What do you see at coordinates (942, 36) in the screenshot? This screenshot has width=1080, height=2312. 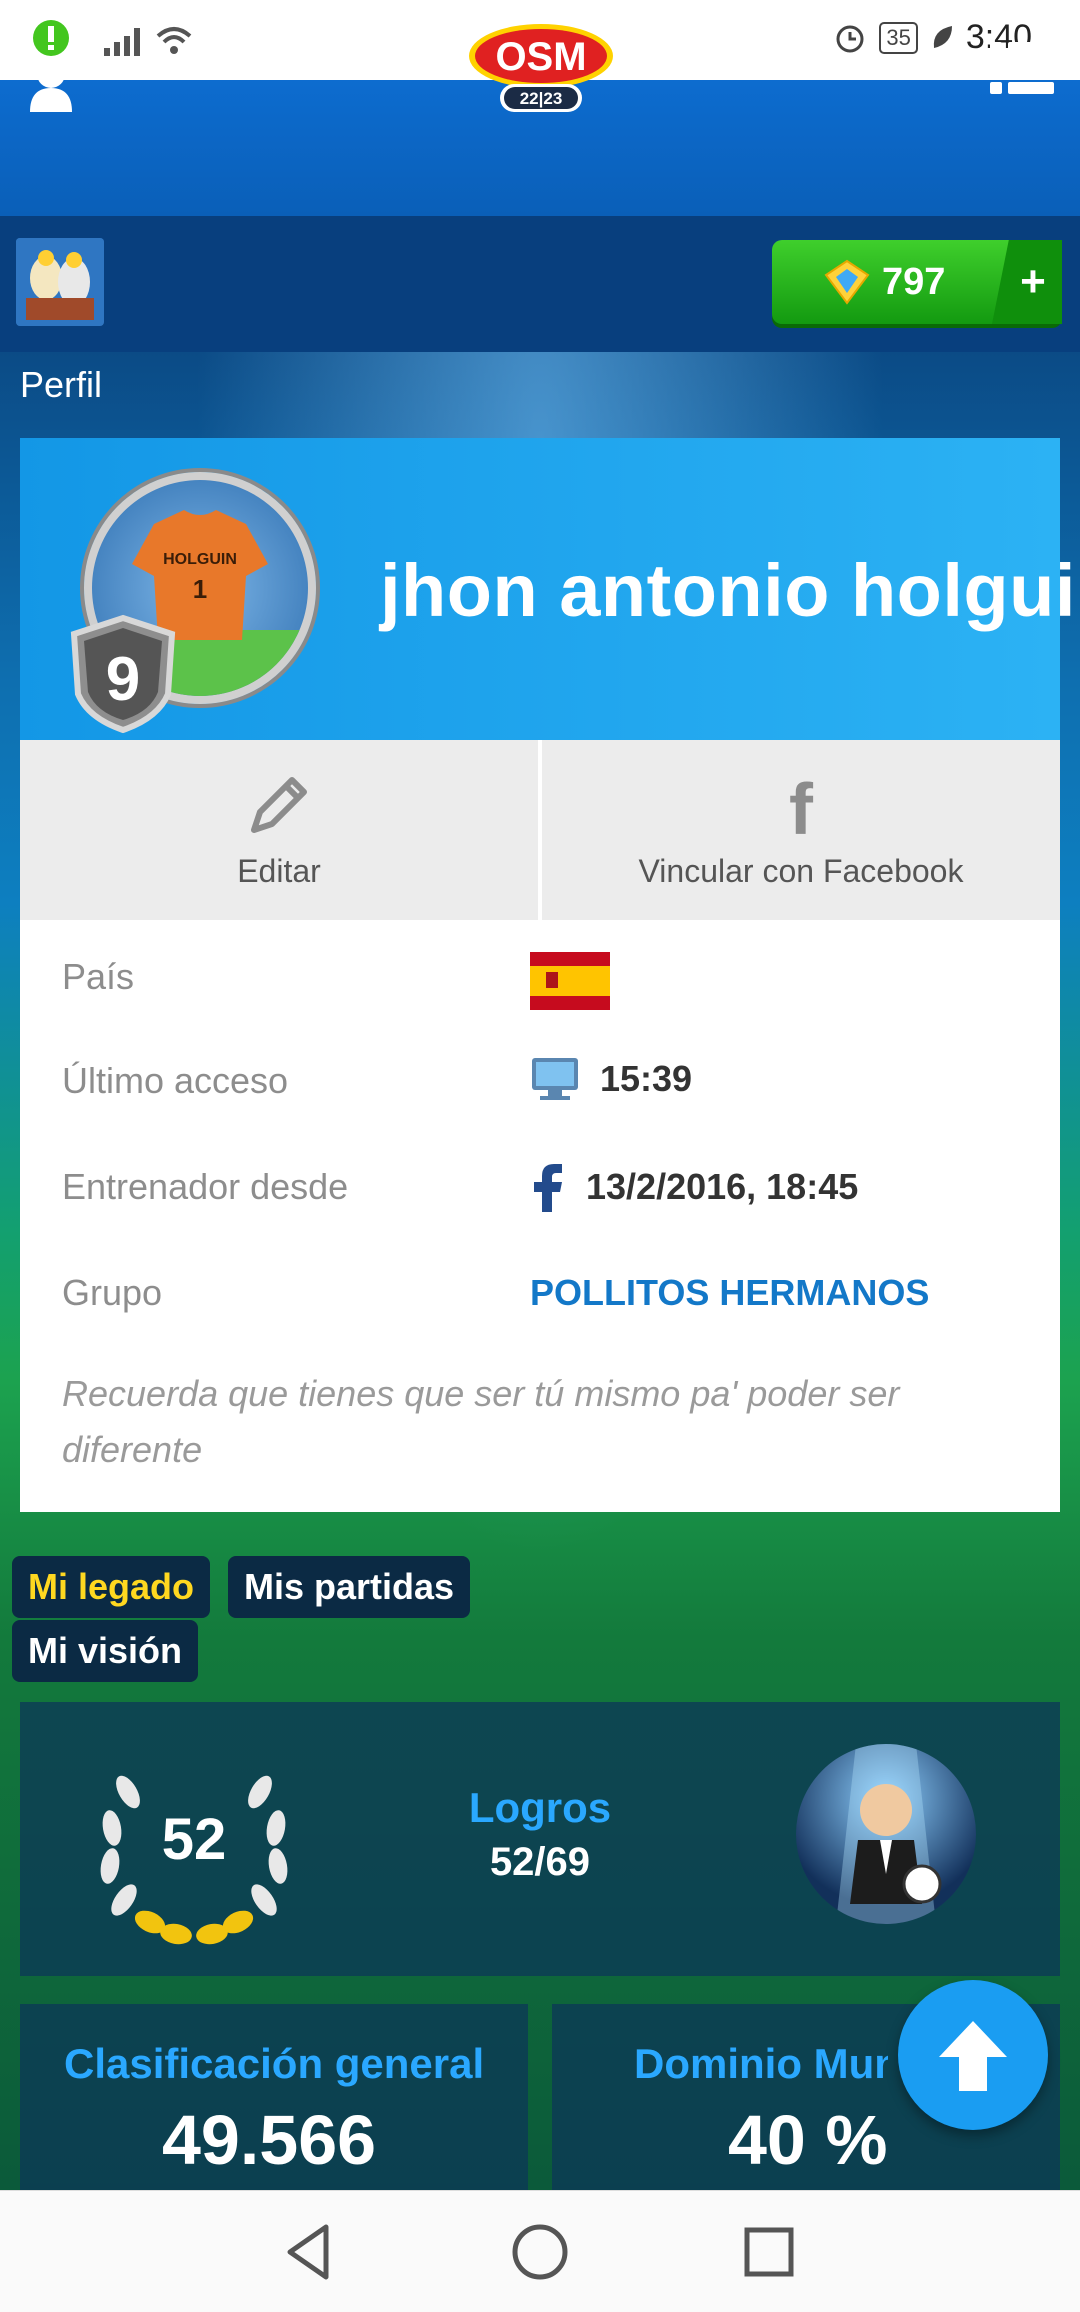 I see `leaf-icon` at bounding box center [942, 36].